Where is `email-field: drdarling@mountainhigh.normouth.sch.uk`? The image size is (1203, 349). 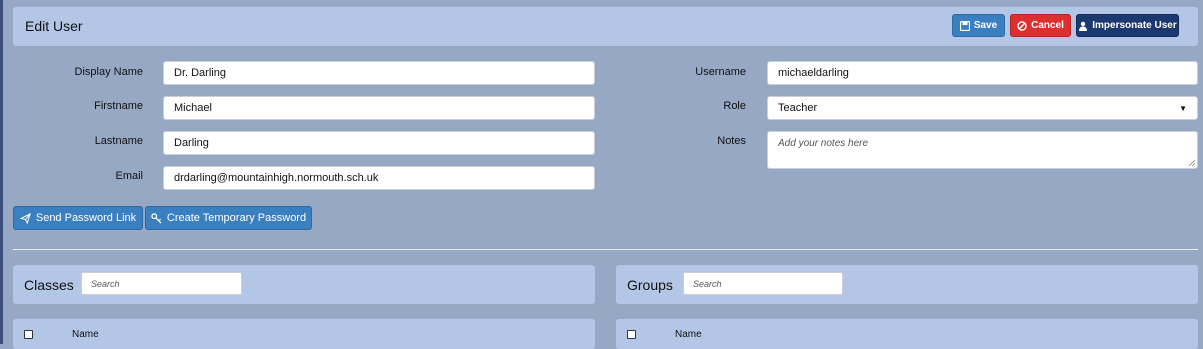 email-field: drdarling@mountainhigh.normouth.sch.uk is located at coordinates (379, 178).